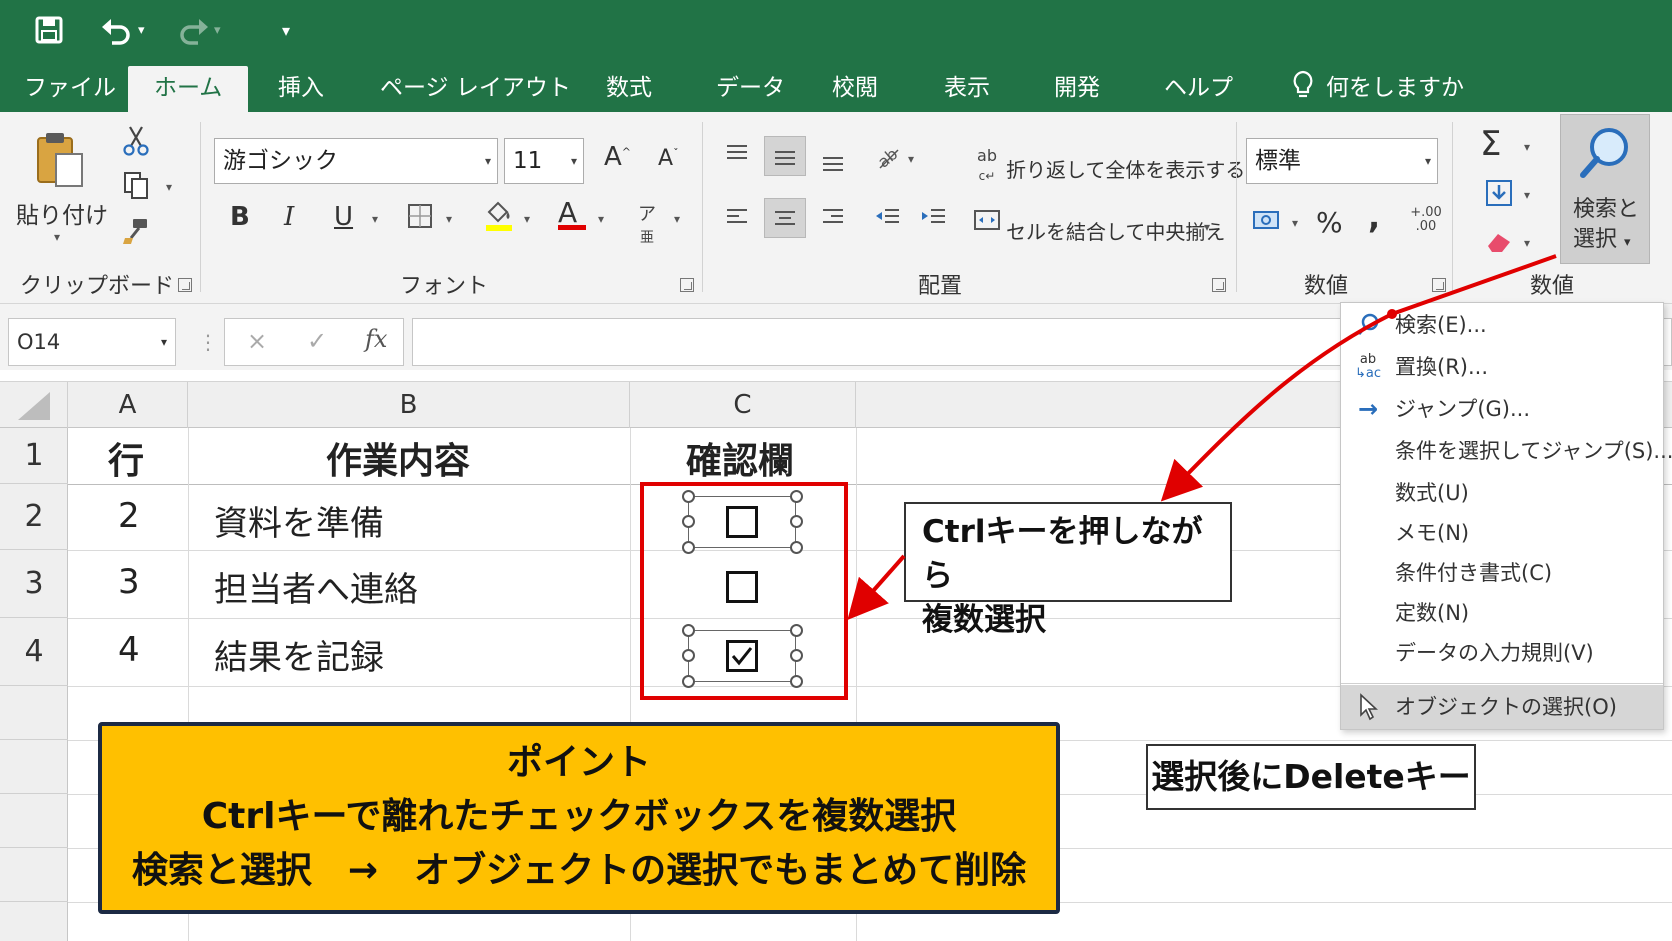  I want to click on align-left-icon, so click(737, 220).